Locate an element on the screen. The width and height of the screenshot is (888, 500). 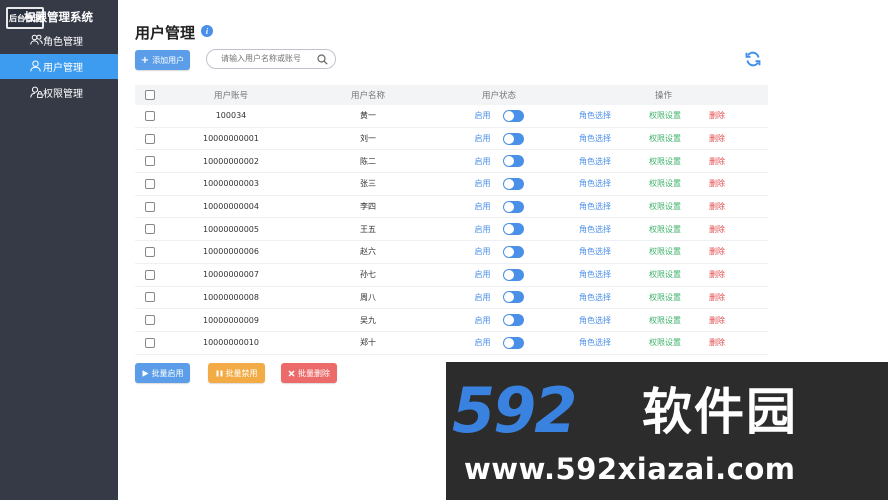
search-icon is located at coordinates (322, 59).